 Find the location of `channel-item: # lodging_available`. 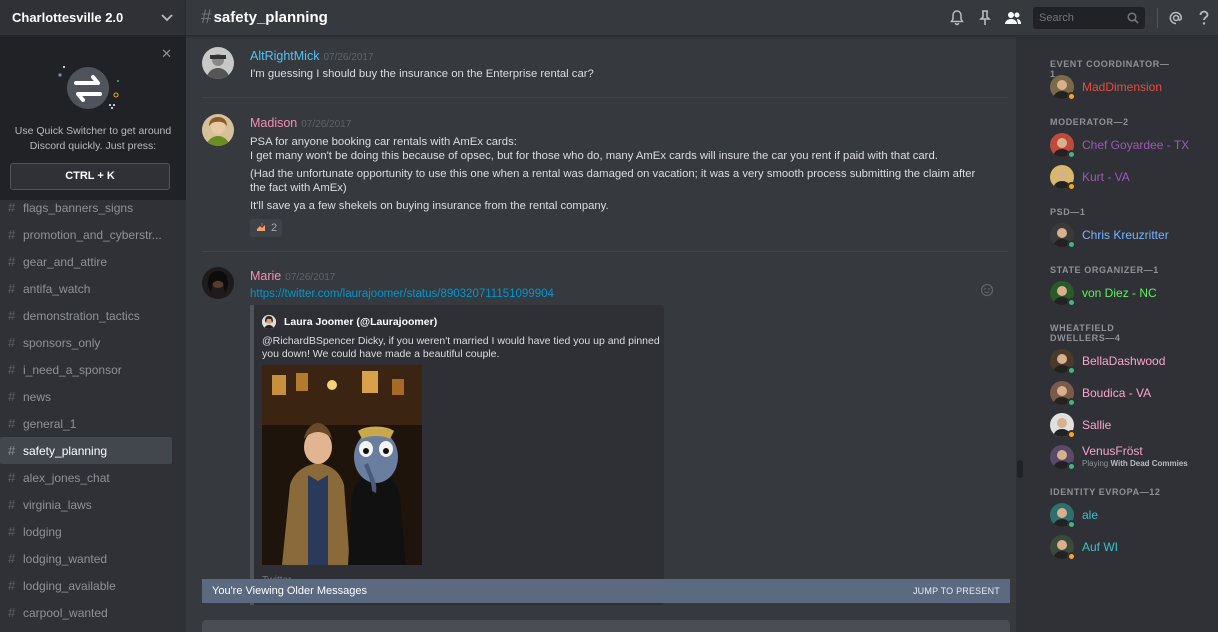

channel-item: # lodging_available is located at coordinates (86, 585).